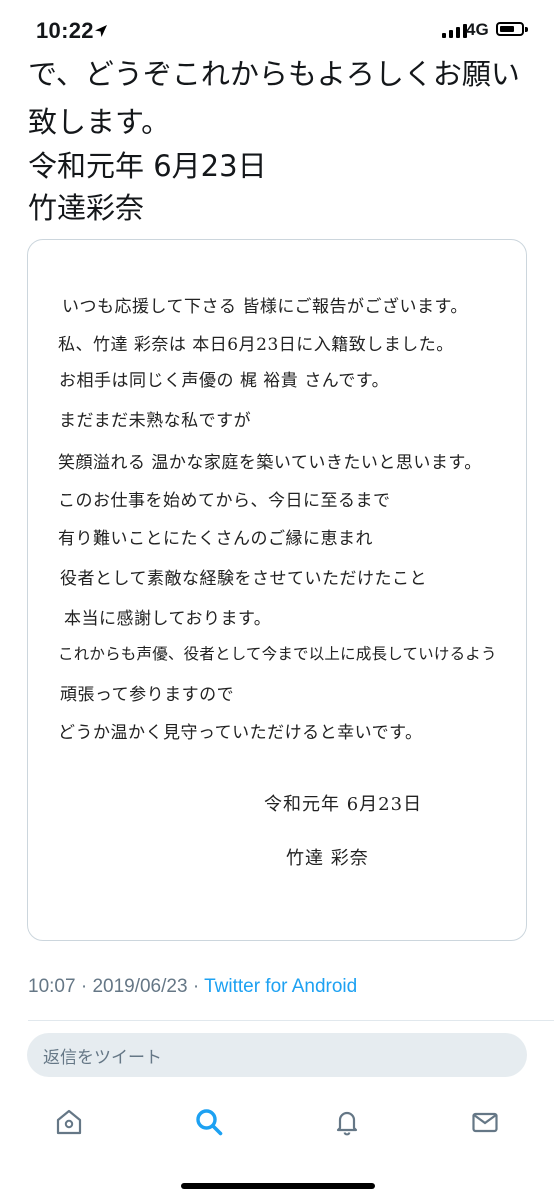  I want to click on tweet-date: 2019/06/23, so click(140, 986).